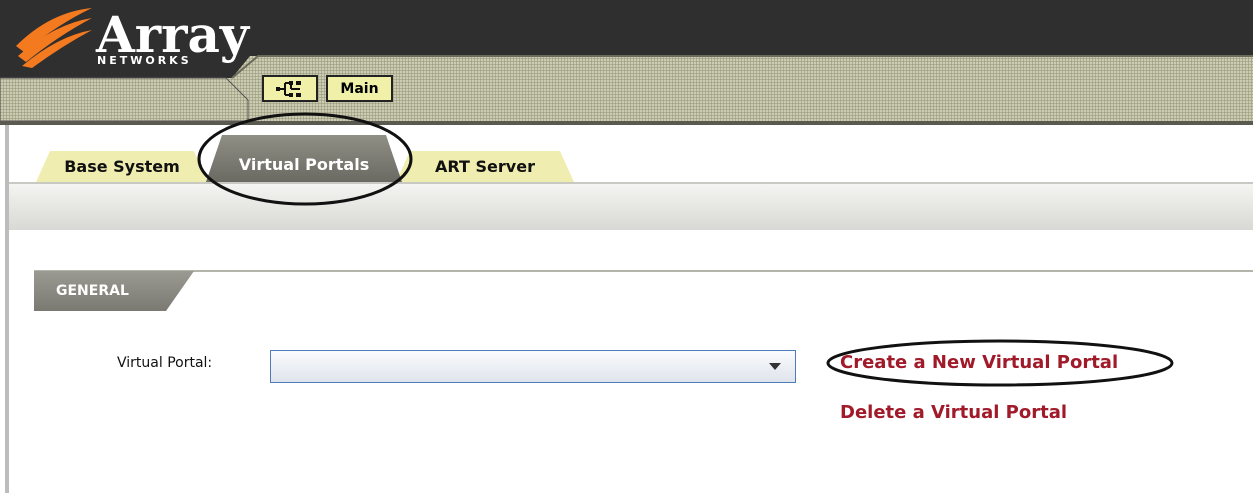 The image size is (1253, 493). I want to click on section-divider, so click(643, 271).